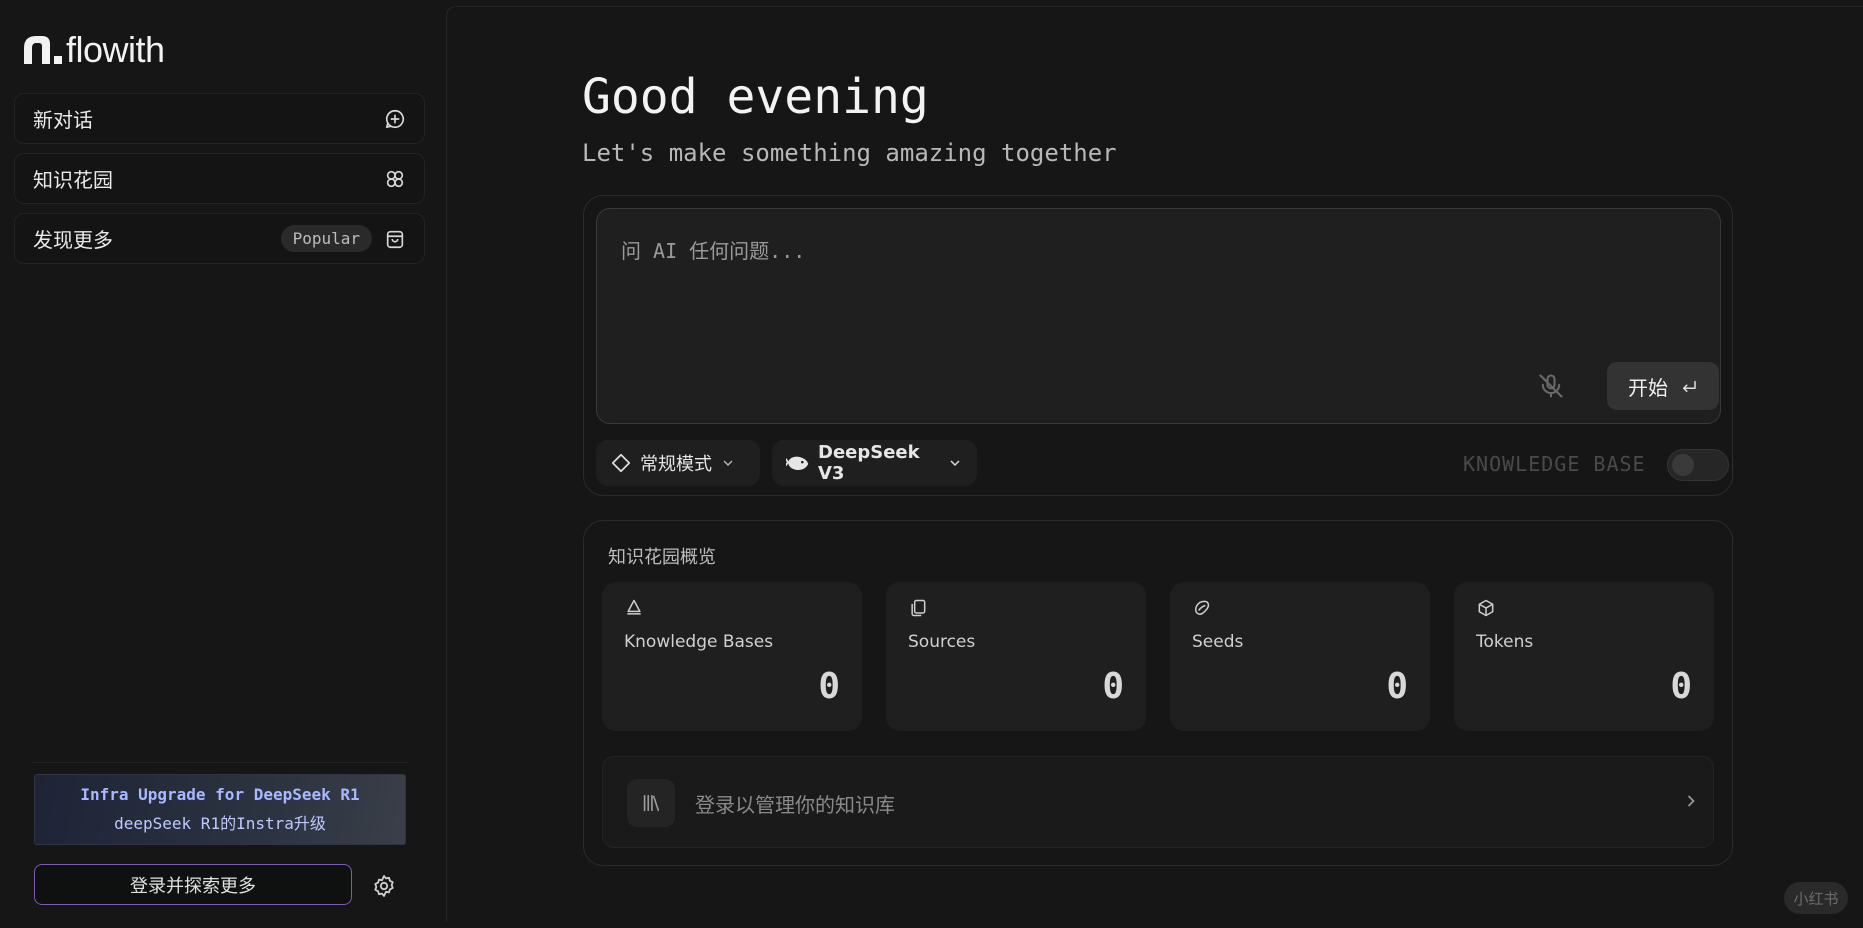 This screenshot has height=928, width=1863. Describe the element at coordinates (1691, 801) in the screenshot. I see `chevron-right-icon` at that location.